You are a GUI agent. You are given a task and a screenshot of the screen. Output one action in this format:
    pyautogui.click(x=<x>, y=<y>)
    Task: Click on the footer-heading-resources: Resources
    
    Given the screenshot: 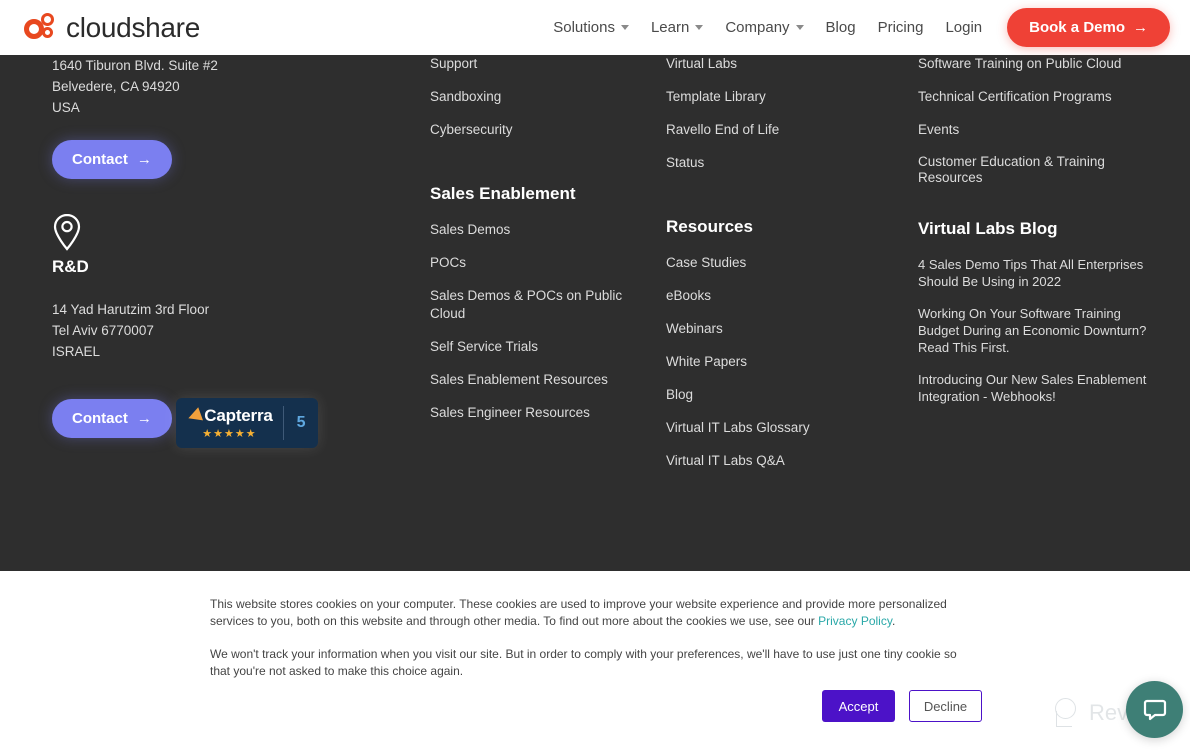 What is the action you would take?
    pyautogui.click(x=709, y=226)
    